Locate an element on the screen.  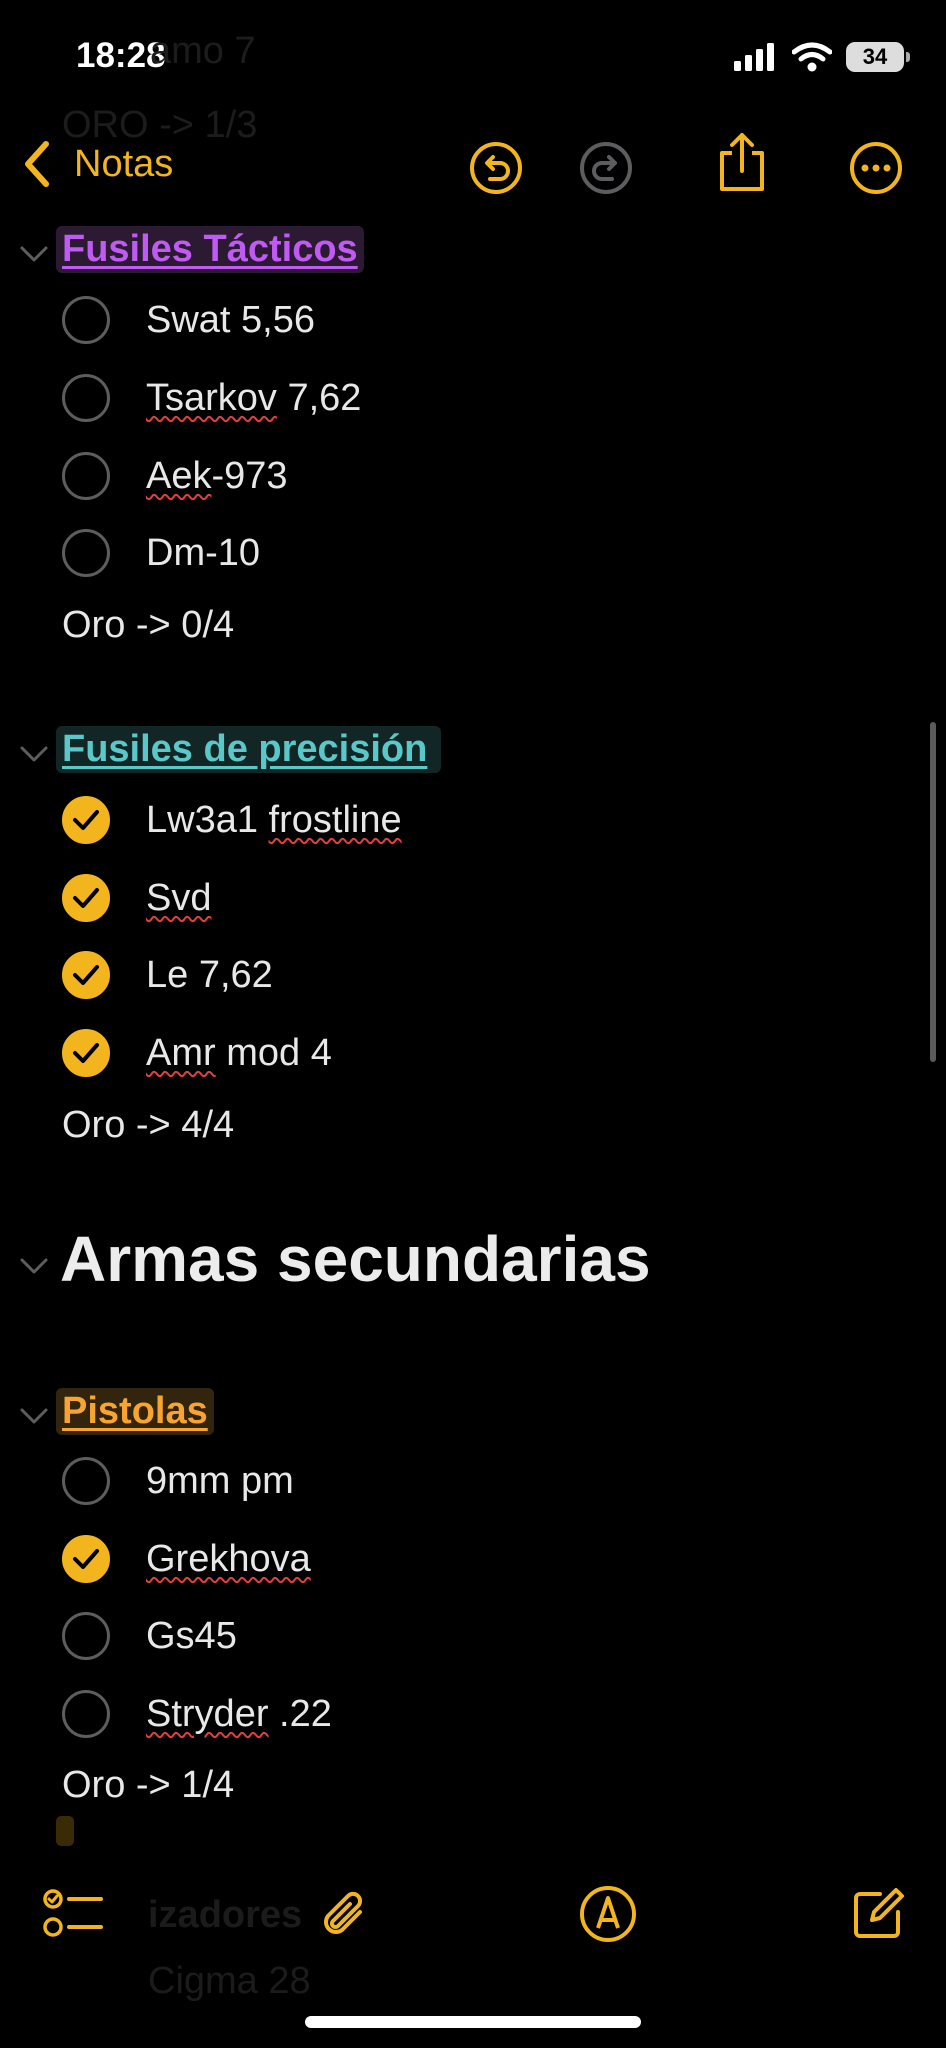
undo-button is located at coordinates (496, 168).